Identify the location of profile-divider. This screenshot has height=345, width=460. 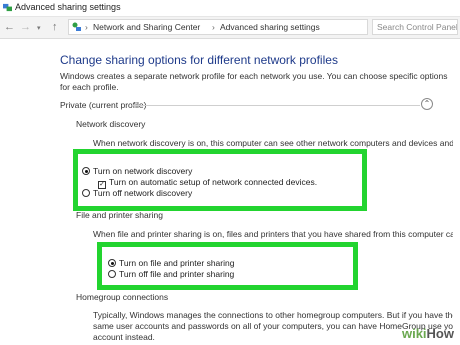
(276, 105).